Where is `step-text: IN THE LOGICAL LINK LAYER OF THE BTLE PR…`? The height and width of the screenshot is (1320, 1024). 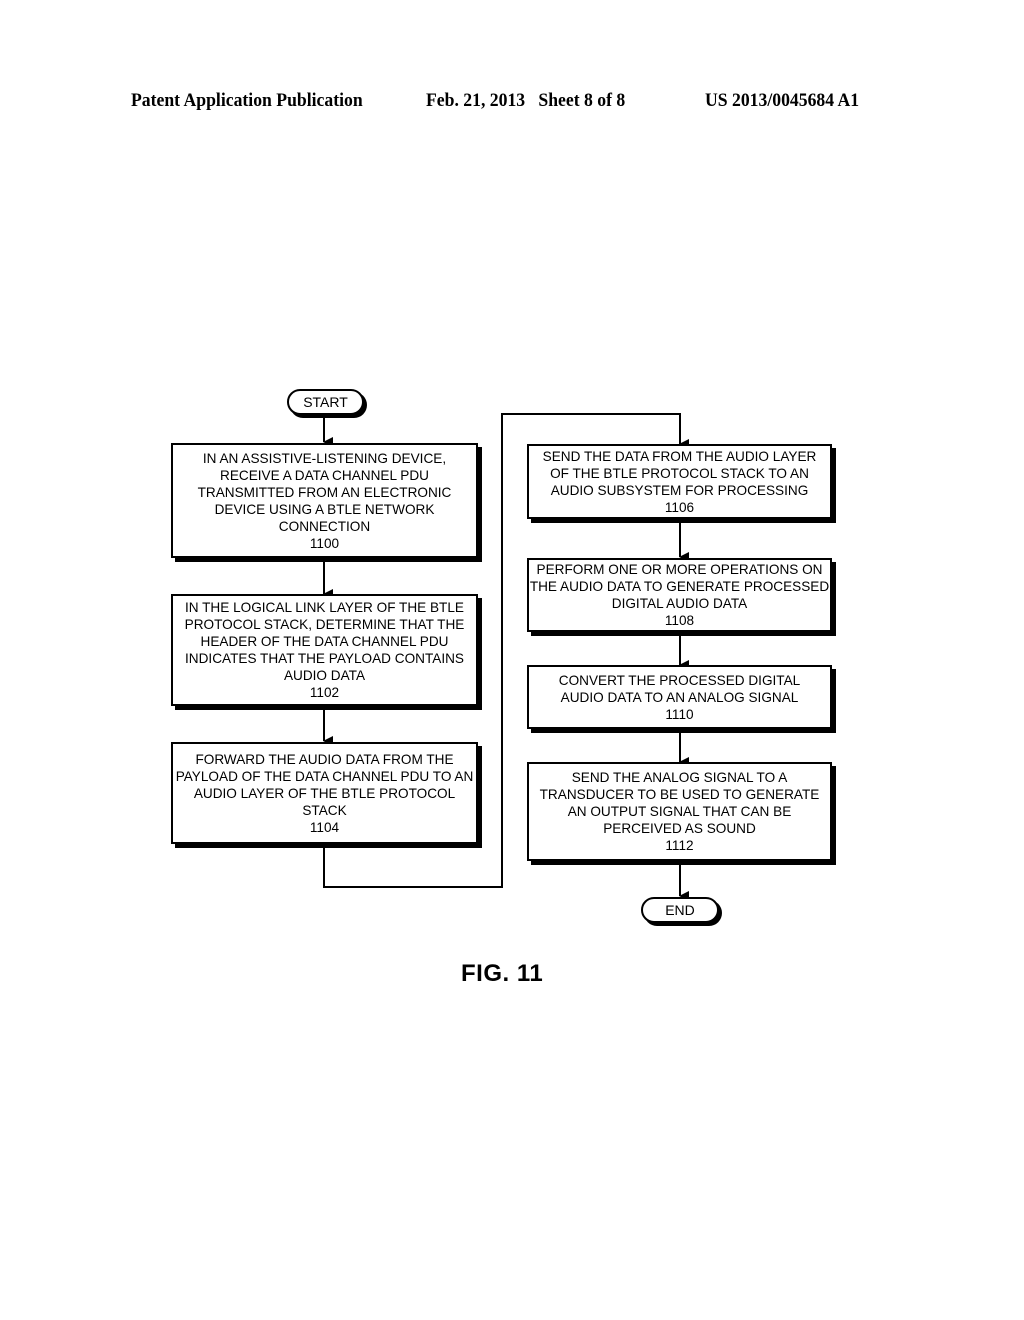 step-text: IN THE LOGICAL LINK LAYER OF THE BTLE PR… is located at coordinates (324, 641).